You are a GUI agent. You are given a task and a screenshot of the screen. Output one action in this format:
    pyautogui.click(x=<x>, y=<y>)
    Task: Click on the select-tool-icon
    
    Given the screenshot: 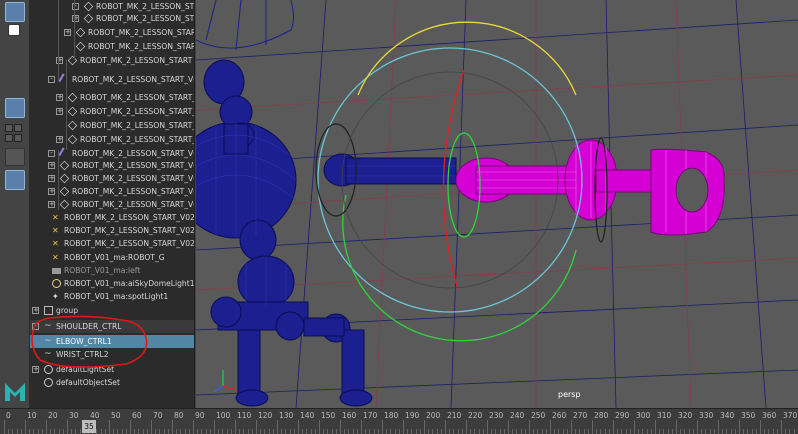 What is the action you would take?
    pyautogui.click(x=15, y=12)
    